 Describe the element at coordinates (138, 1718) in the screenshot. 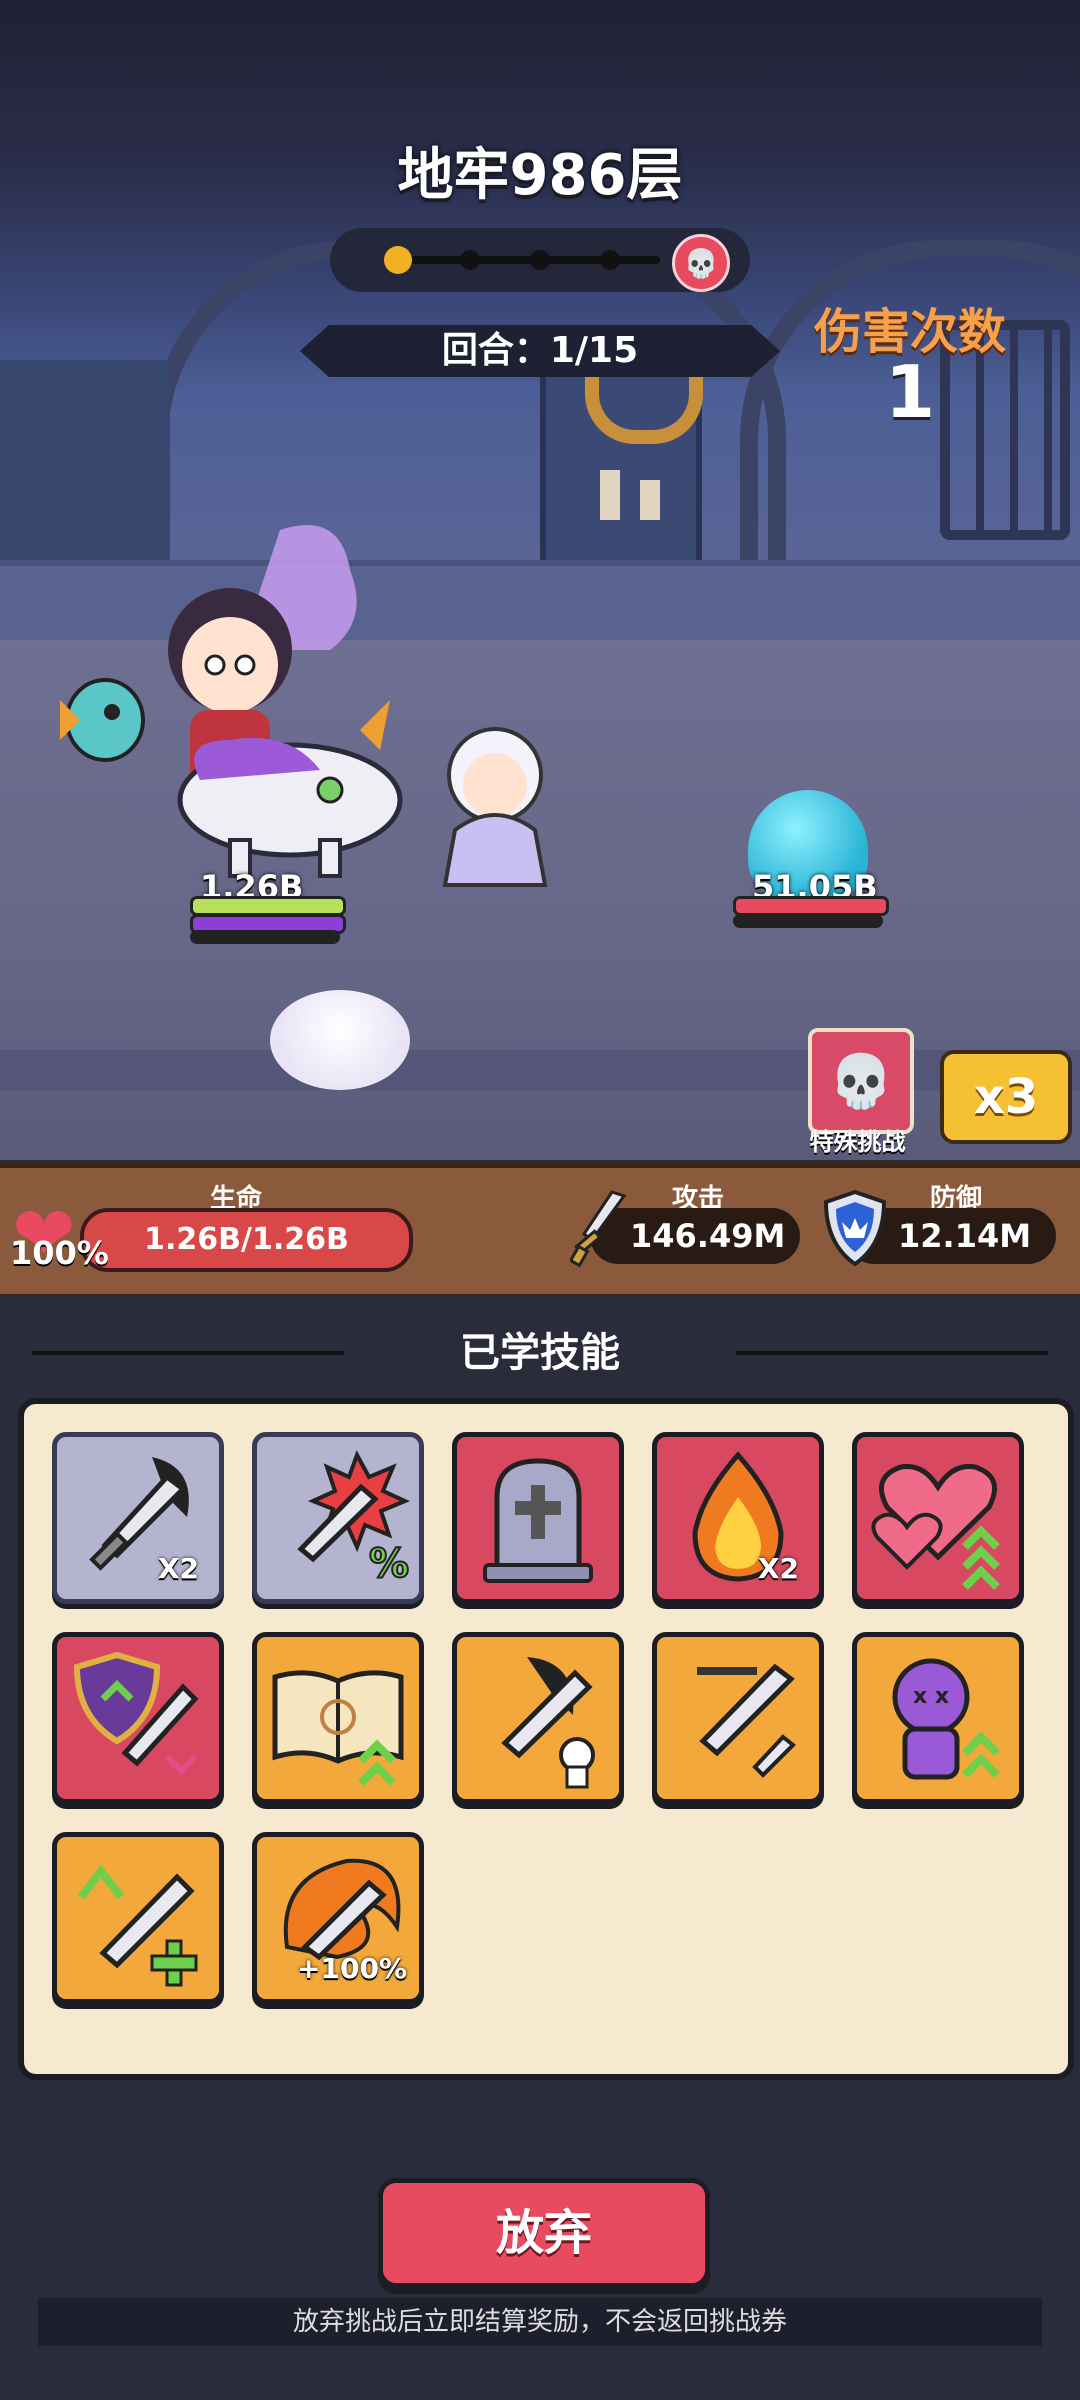

I see `skill-shield-sword-icon` at that location.